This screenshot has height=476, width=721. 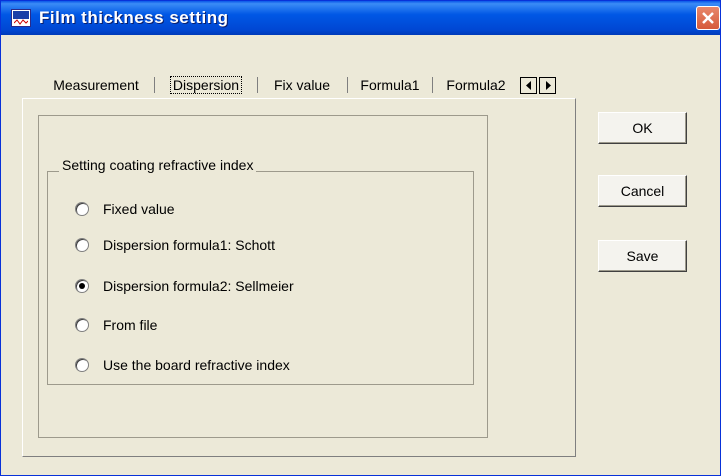 What do you see at coordinates (360, 18) in the screenshot?
I see `title-bar: Film thickness setting` at bounding box center [360, 18].